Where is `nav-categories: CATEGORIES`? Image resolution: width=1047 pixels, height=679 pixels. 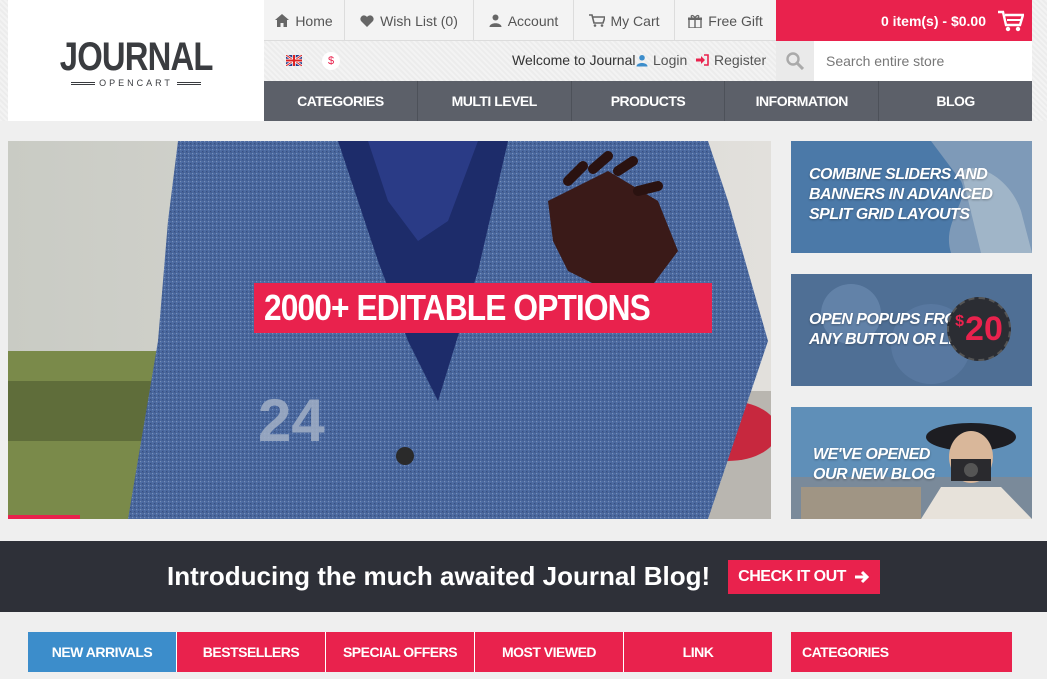
nav-categories: CATEGORIES is located at coordinates (341, 101).